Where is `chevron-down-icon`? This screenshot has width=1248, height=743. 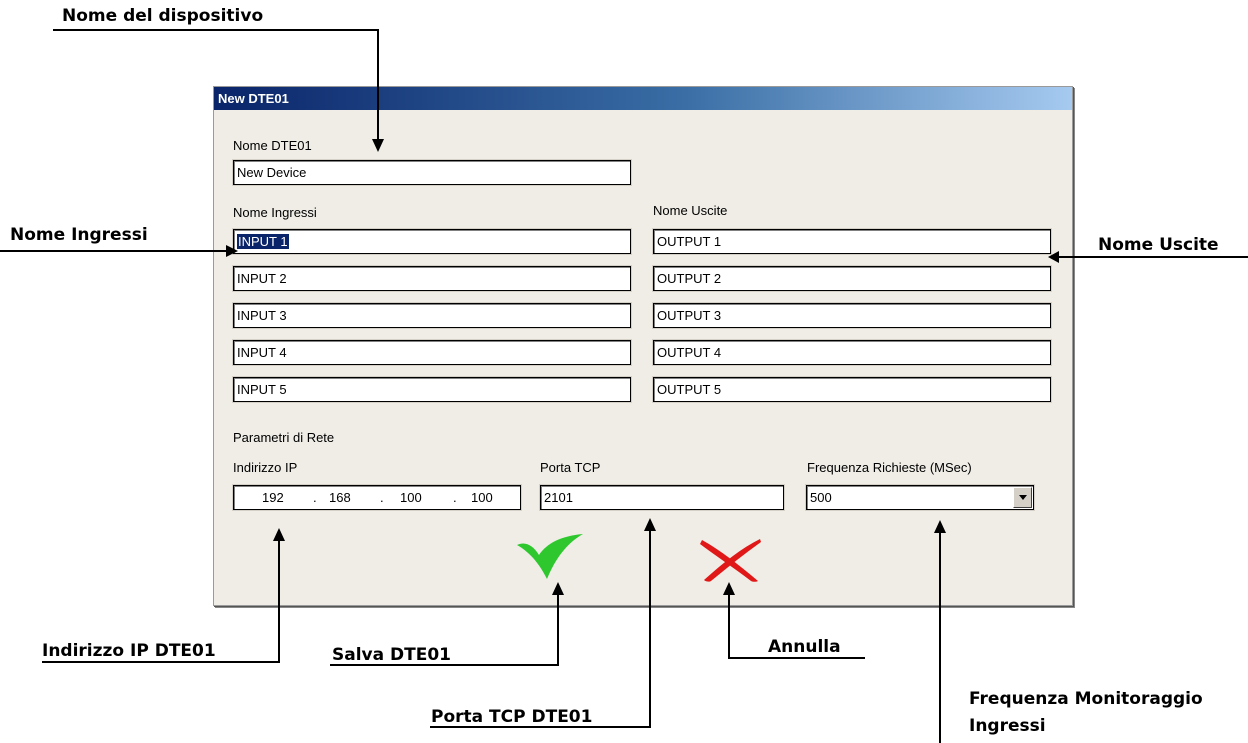 chevron-down-icon is located at coordinates (1022, 497).